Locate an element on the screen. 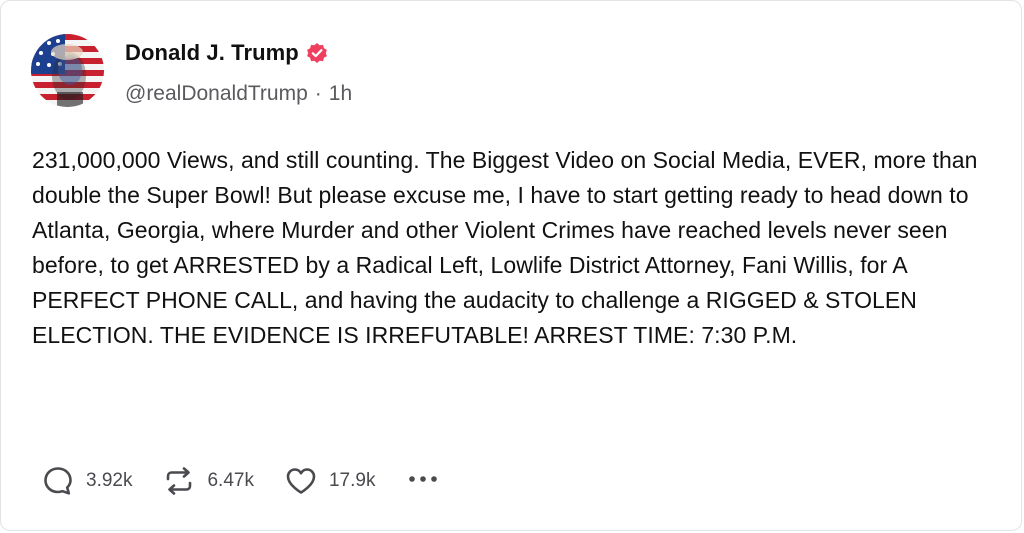 The height and width of the screenshot is (533, 1024). more-options-button is located at coordinates (423, 481).